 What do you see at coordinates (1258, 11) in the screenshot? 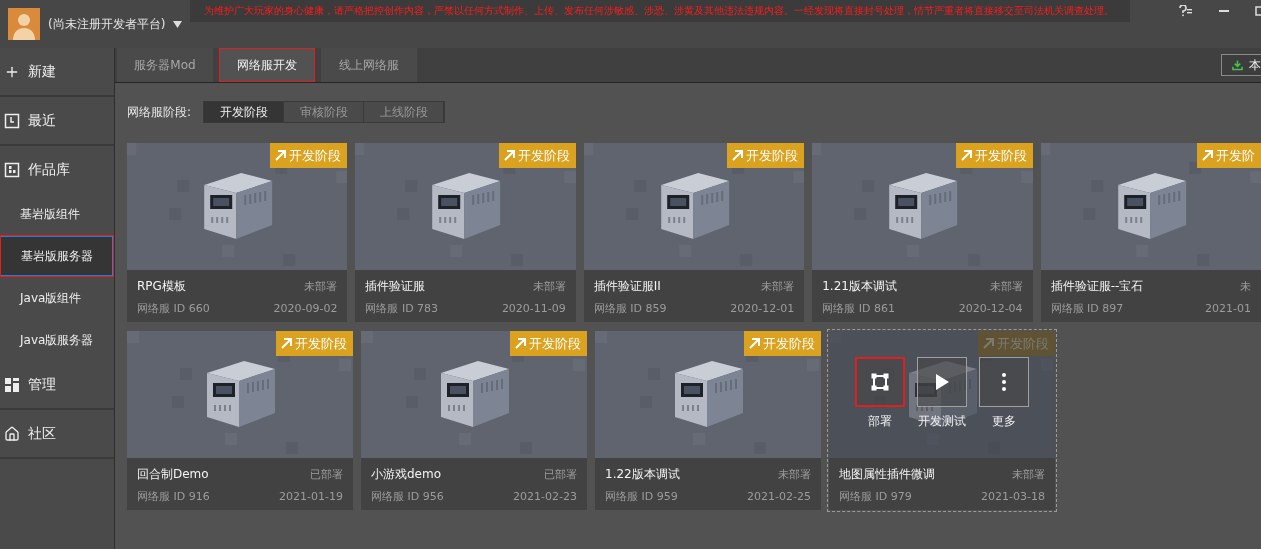
I see `maximize-icon` at bounding box center [1258, 11].